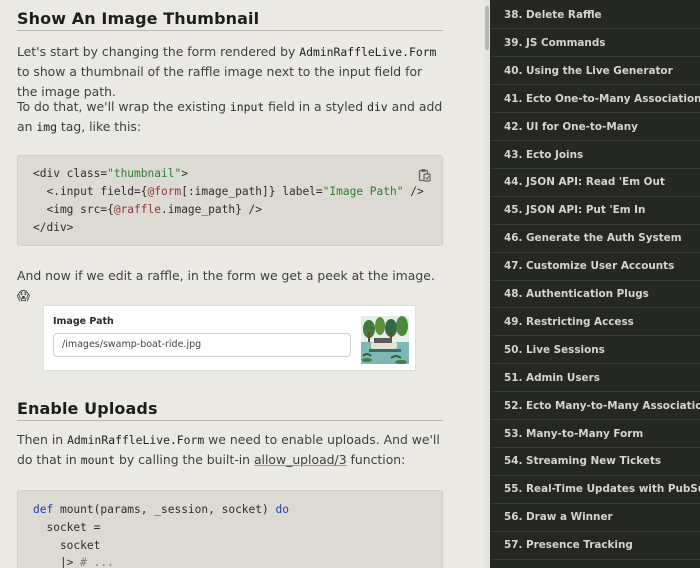 This screenshot has width=700, height=568. I want to click on sidebar-lesson-item: 42. UI for One-to-Many, so click(602, 127).